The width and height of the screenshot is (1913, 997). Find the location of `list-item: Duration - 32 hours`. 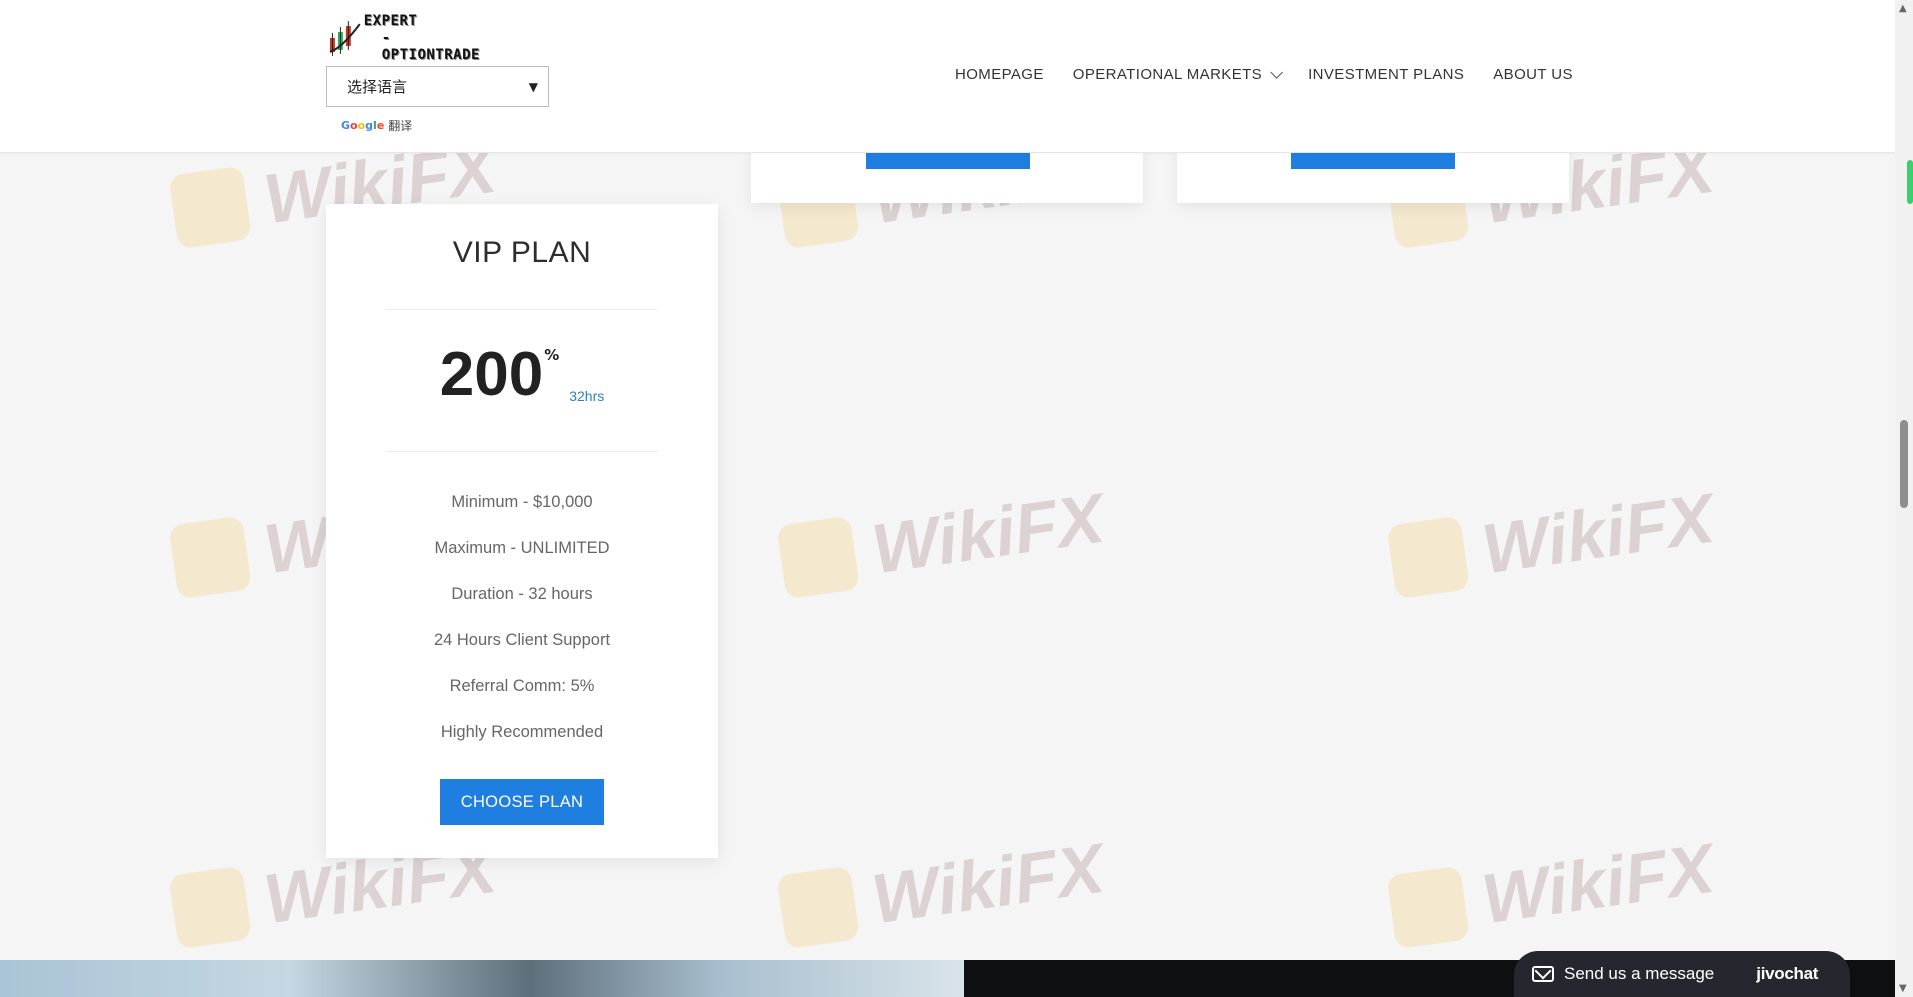

list-item: Duration - 32 hours is located at coordinates (522, 594).